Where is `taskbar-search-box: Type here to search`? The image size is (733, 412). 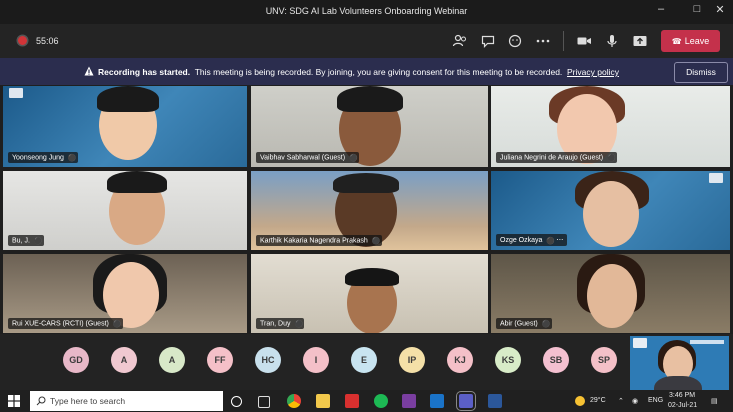 taskbar-search-box: Type here to search is located at coordinates (126, 401).